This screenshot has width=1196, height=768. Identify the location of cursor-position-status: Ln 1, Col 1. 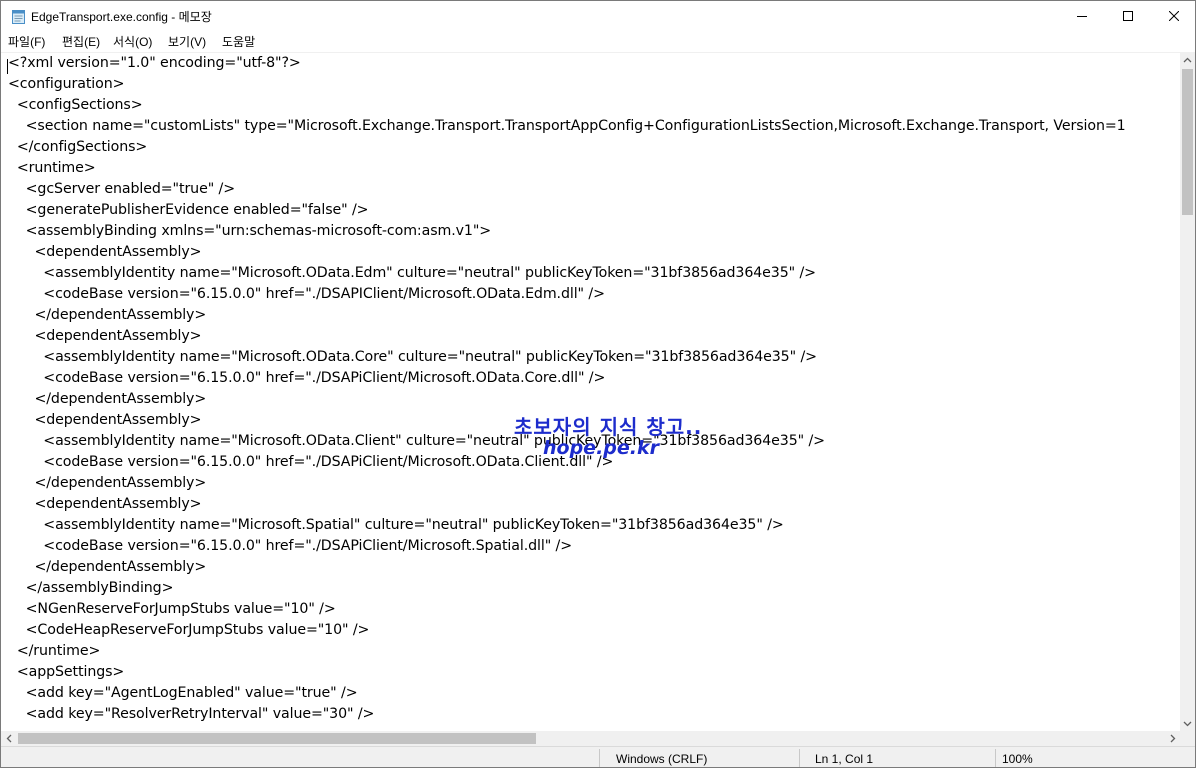
(844, 759).